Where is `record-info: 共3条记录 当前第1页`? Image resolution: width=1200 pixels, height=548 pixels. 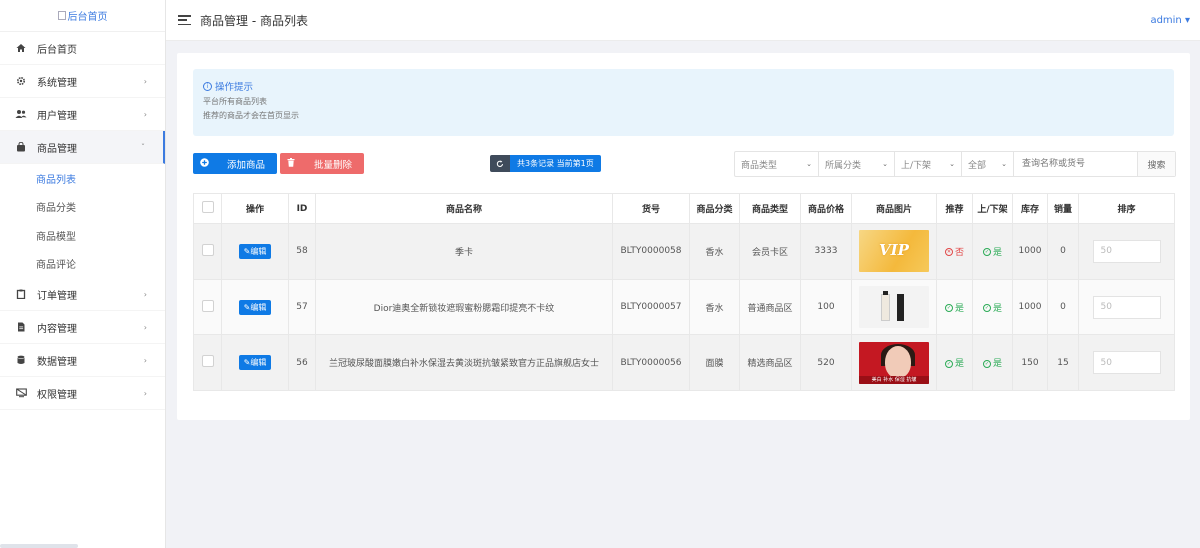 record-info: 共3条记录 当前第1页 is located at coordinates (545, 163).